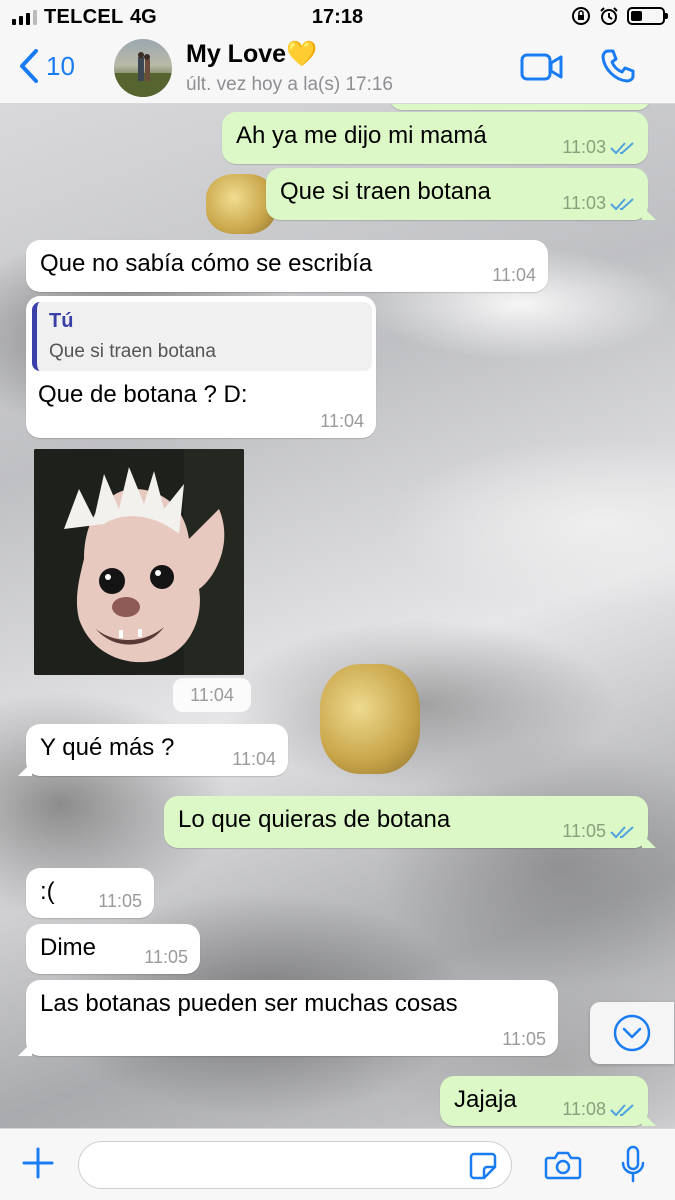 Image resolution: width=675 pixels, height=1200 pixels. I want to click on chat-header: 10 My Love💛 últ. vez hoy a la(s) 17:16, so click(337, 69).